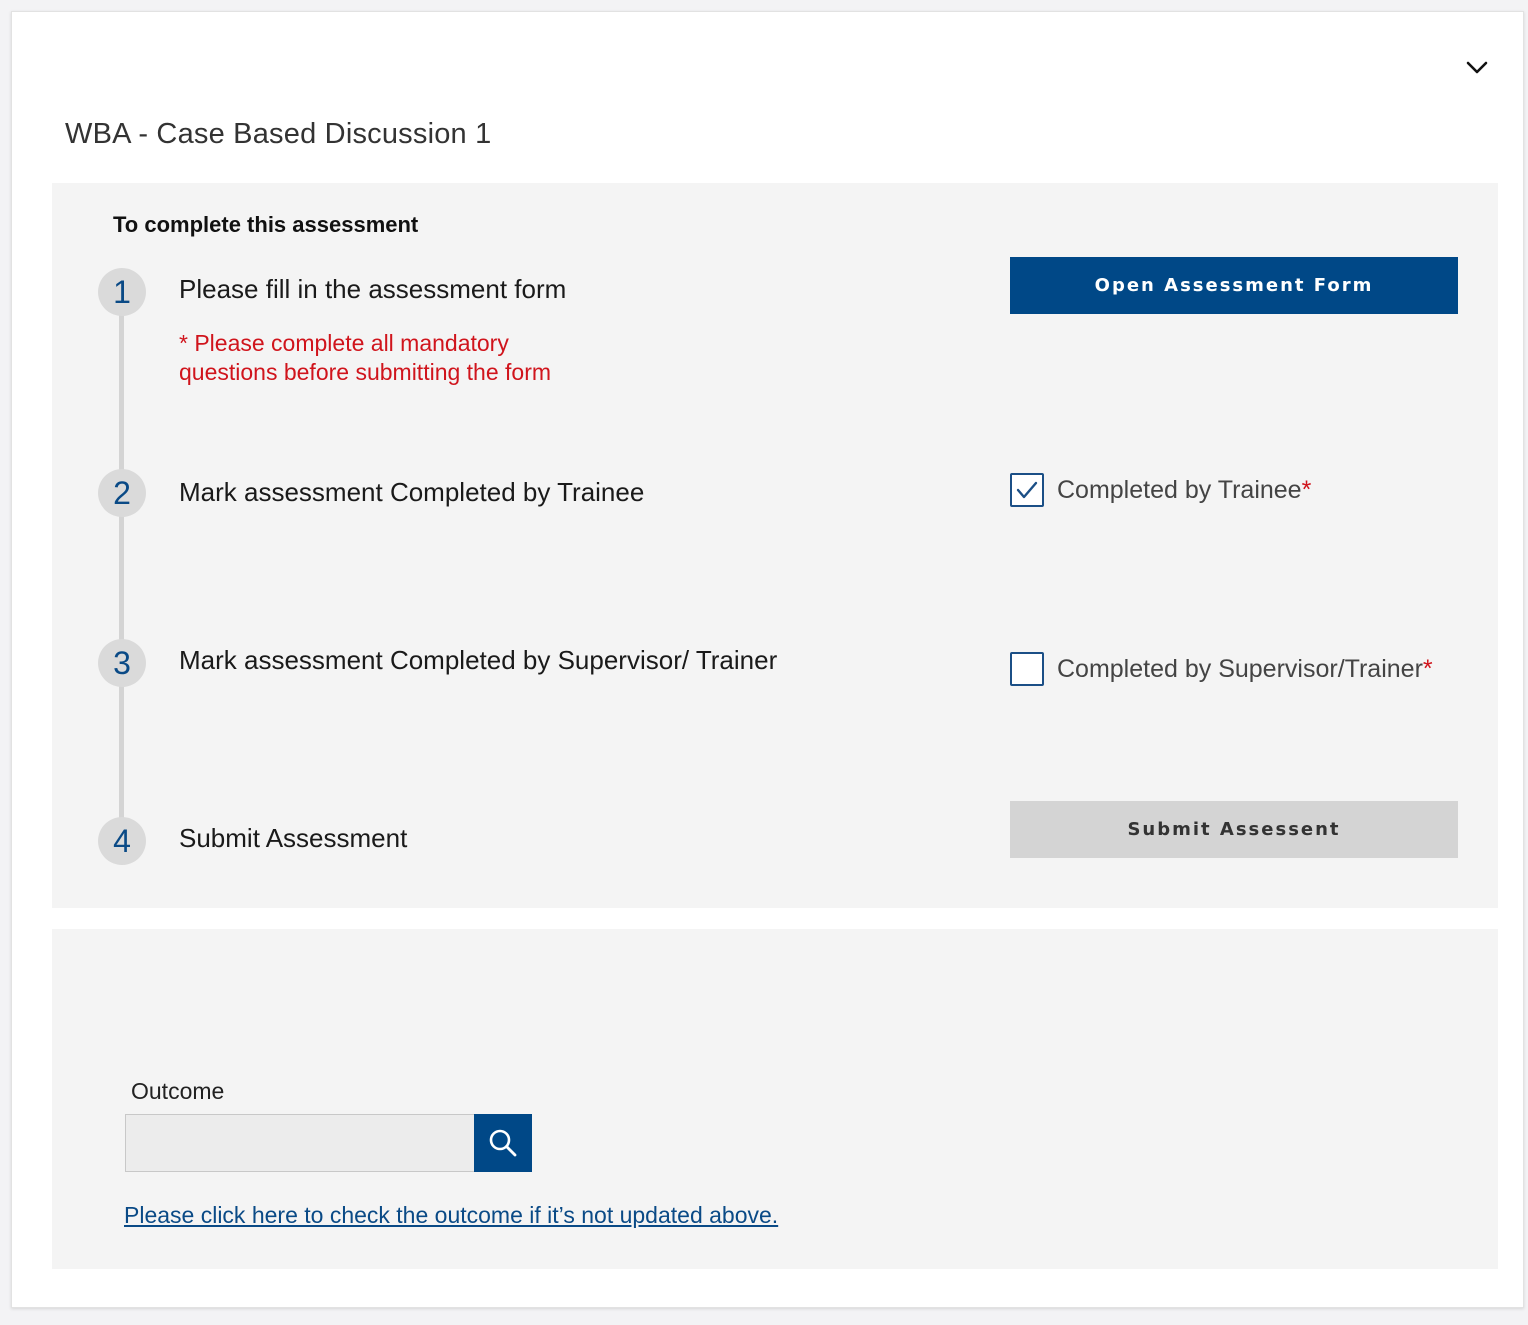 The width and height of the screenshot is (1528, 1325). I want to click on steps-heading: To complete this assessment, so click(266, 224).